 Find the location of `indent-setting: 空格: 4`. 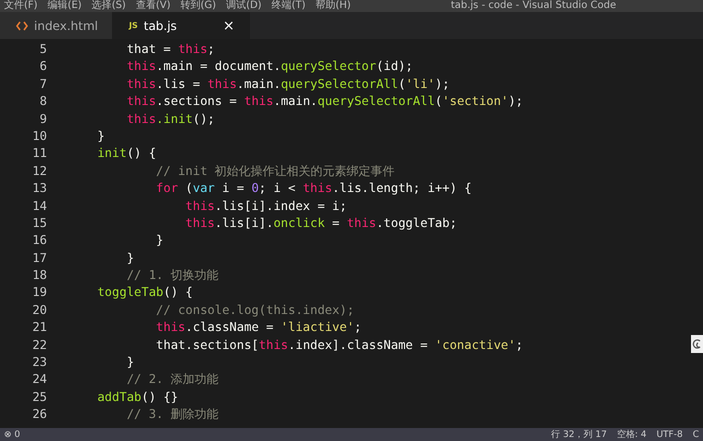

indent-setting: 空格: 4 is located at coordinates (631, 434).